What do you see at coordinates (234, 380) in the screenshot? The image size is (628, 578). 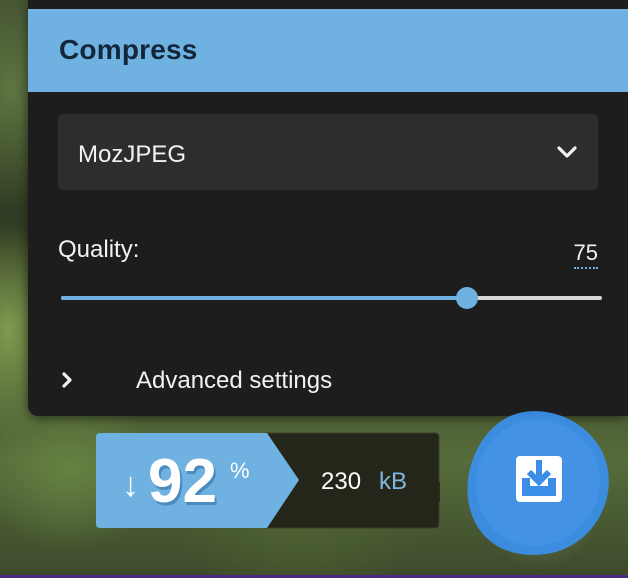 I see `advanced-settings-label: Advanced settings` at bounding box center [234, 380].